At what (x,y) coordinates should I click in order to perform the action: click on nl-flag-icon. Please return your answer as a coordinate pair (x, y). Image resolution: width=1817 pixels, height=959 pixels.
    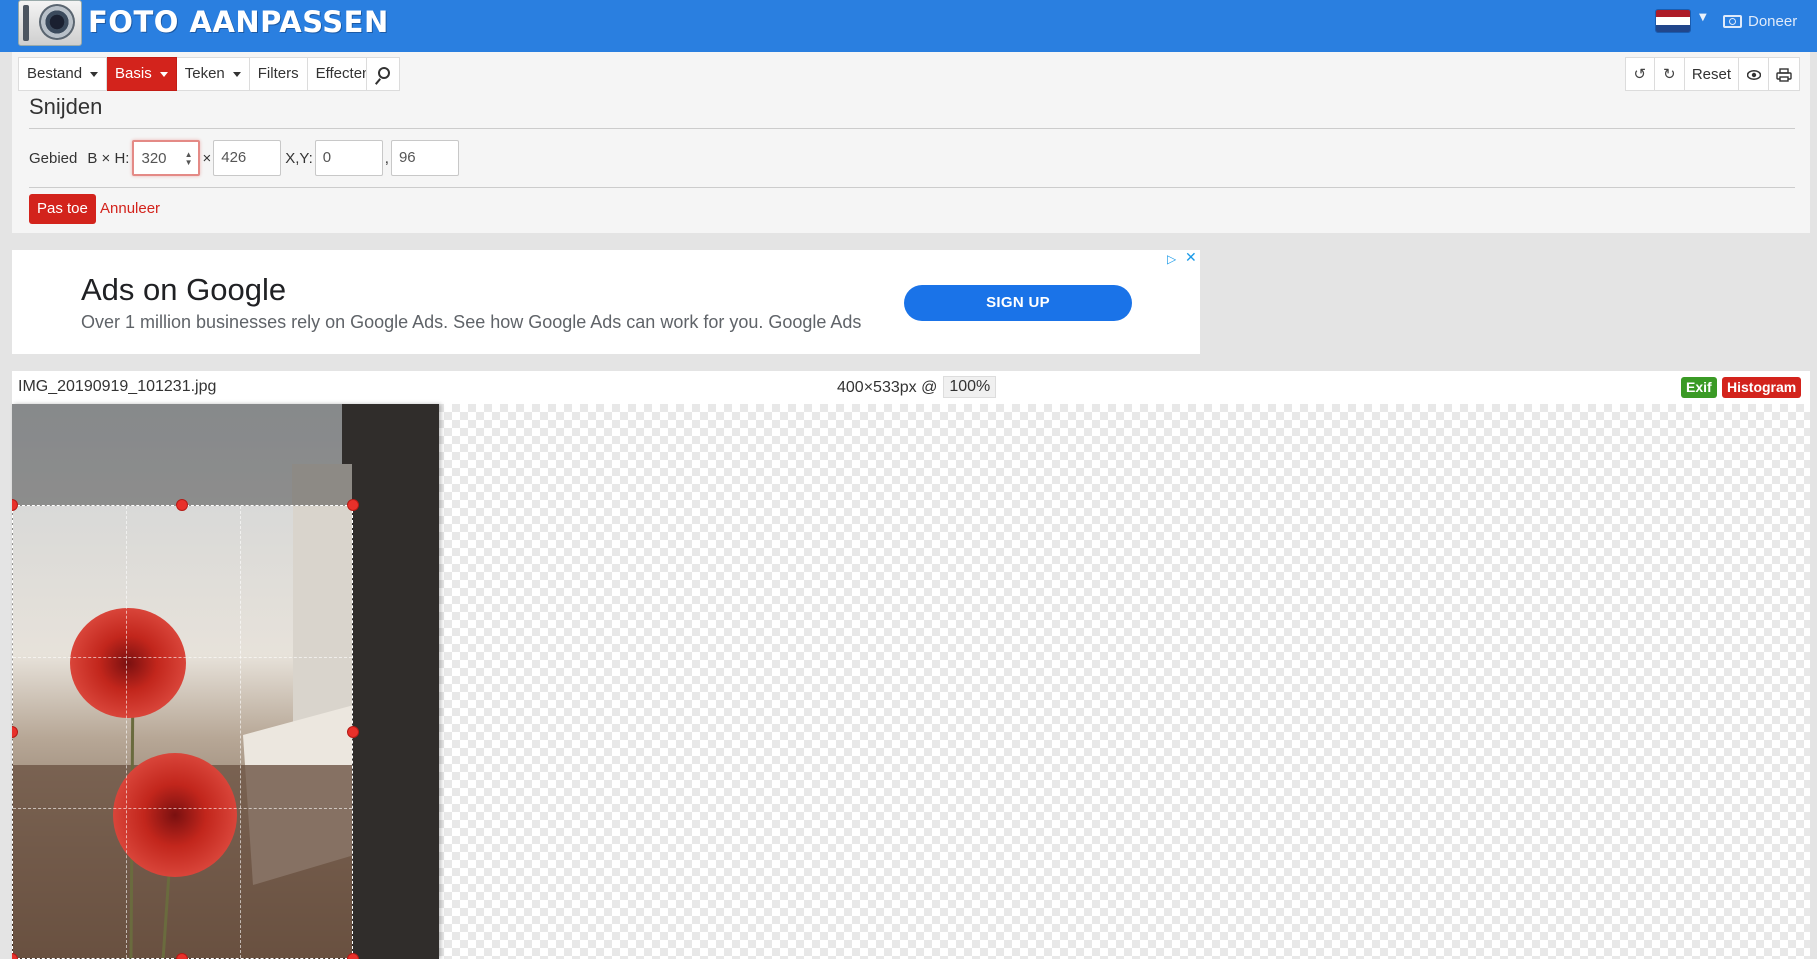
    Looking at the image, I should click on (1673, 21).